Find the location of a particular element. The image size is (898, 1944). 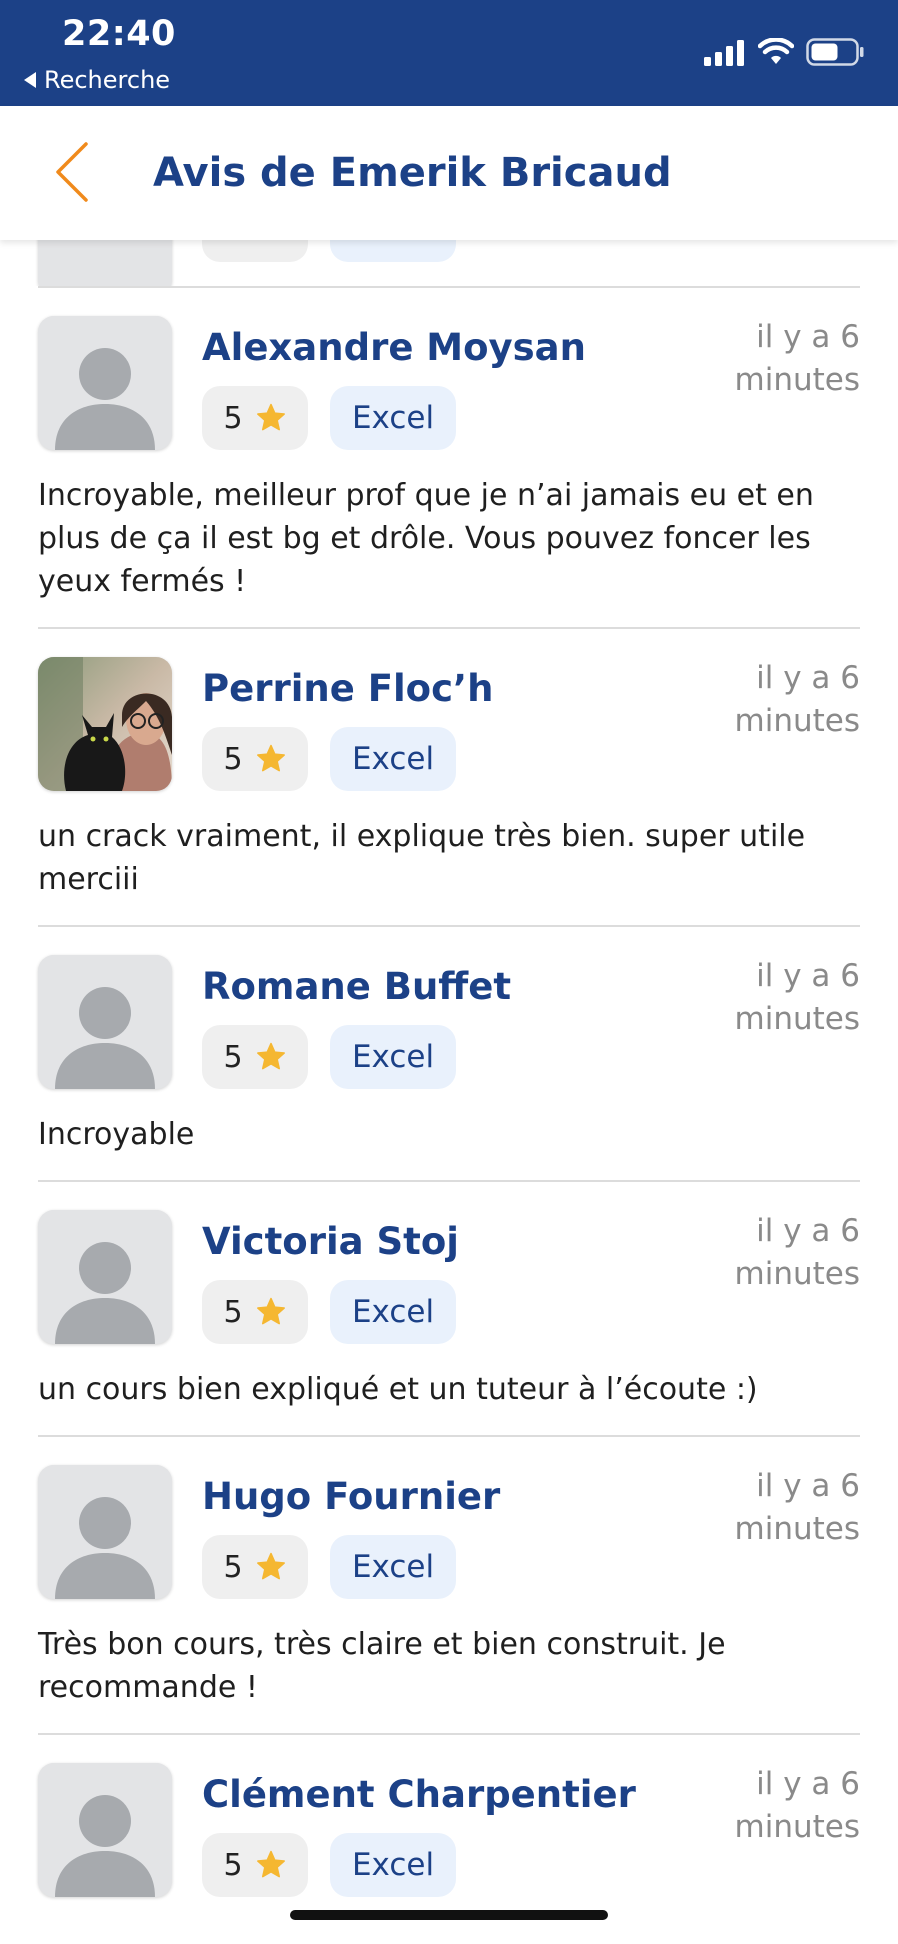

back-to-app-label: Recherche is located at coordinates (107, 80).